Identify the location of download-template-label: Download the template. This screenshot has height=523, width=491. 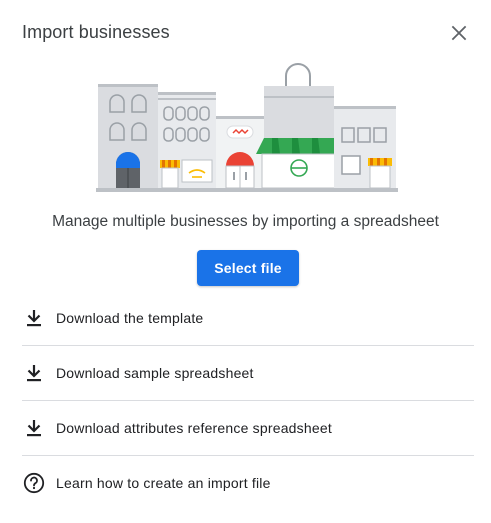
(130, 318).